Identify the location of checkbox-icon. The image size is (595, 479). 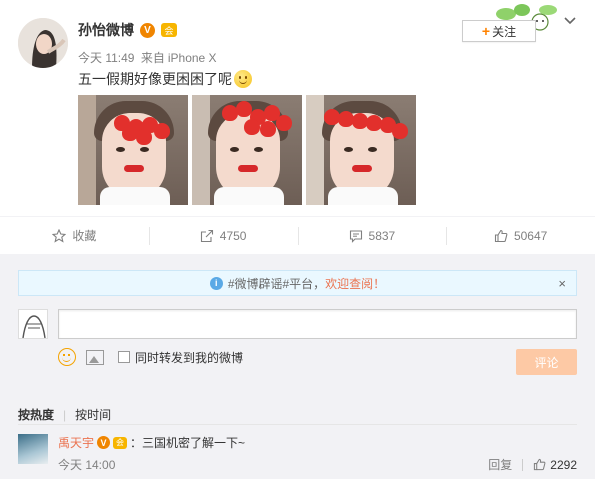
(124, 357).